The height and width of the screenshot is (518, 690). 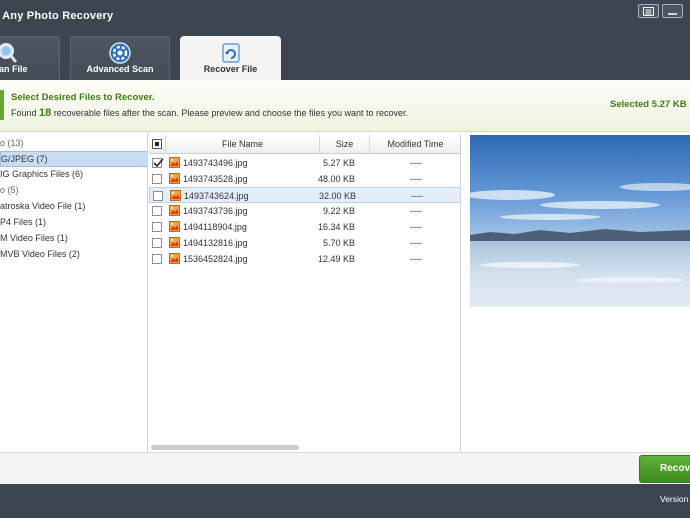 I want to click on file-size-cell: 5.27 KB, so click(x=338, y=163).